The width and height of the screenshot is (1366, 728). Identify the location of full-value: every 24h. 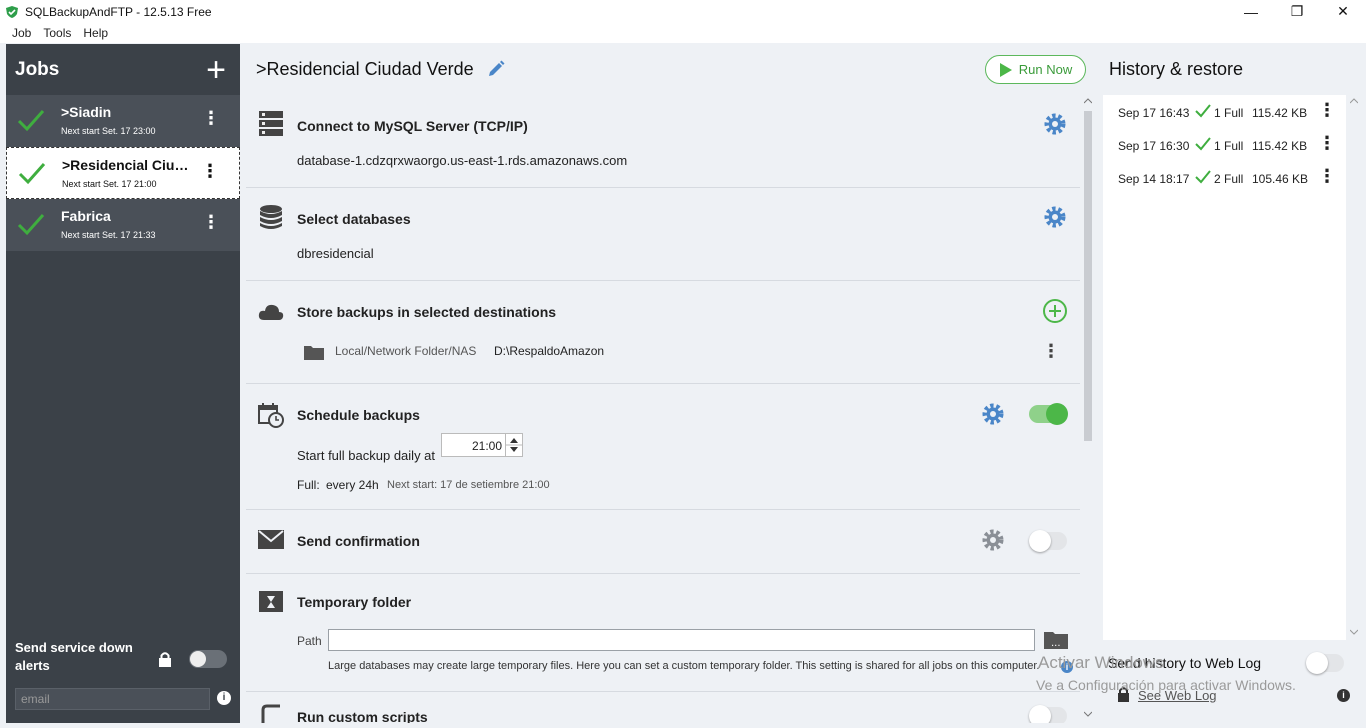
(352, 485).